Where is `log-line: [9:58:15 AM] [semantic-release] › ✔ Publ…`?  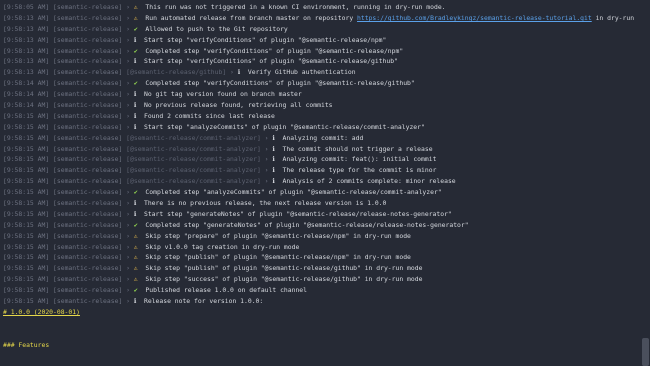
log-line: [9:58:15 AM] [semantic-release] › ✔ Publ… is located at coordinates (320, 290).